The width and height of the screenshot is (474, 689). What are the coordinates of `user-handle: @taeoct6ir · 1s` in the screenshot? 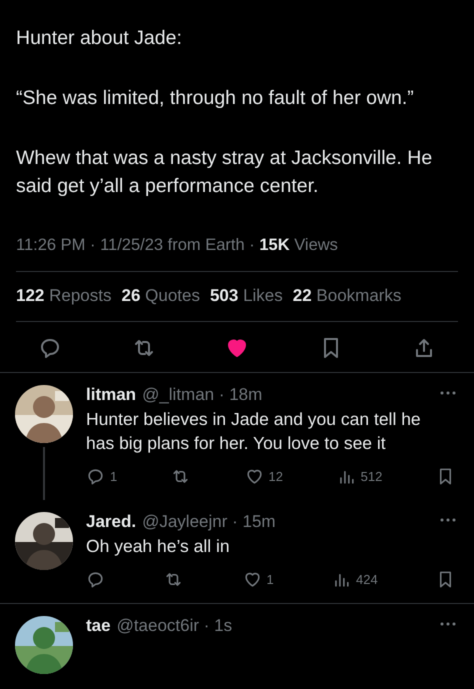 It's located at (174, 626).